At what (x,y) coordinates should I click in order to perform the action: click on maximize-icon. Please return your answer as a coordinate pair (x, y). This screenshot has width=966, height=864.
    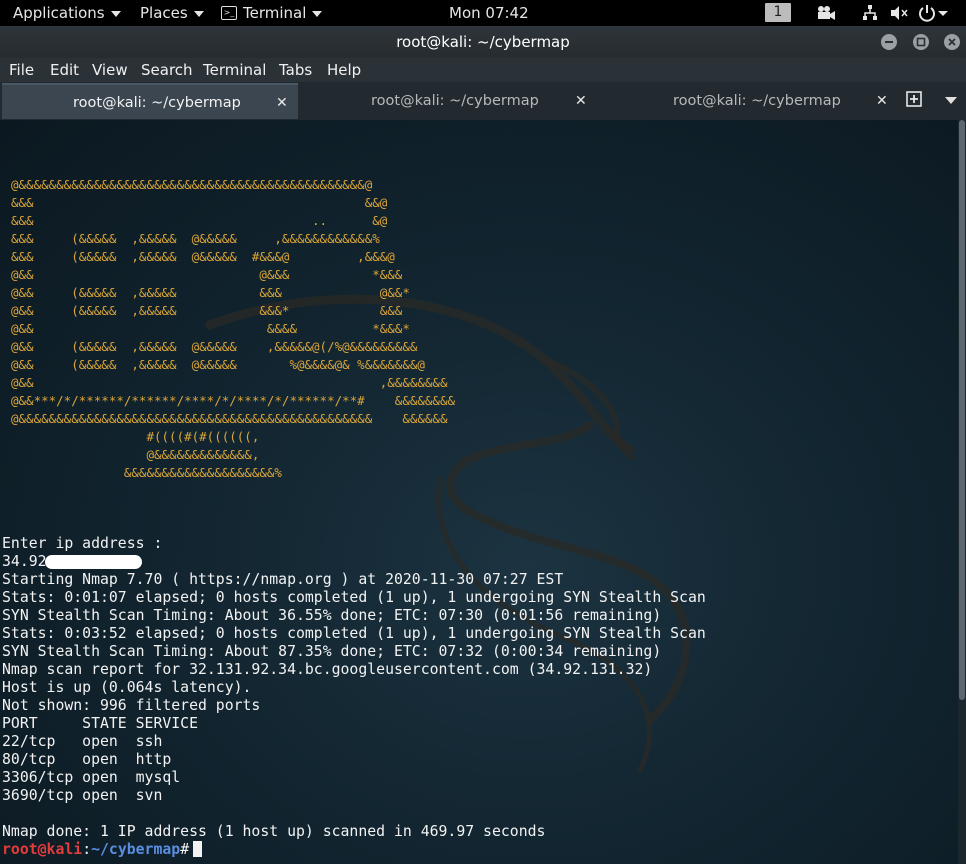
    Looking at the image, I should click on (921, 42).